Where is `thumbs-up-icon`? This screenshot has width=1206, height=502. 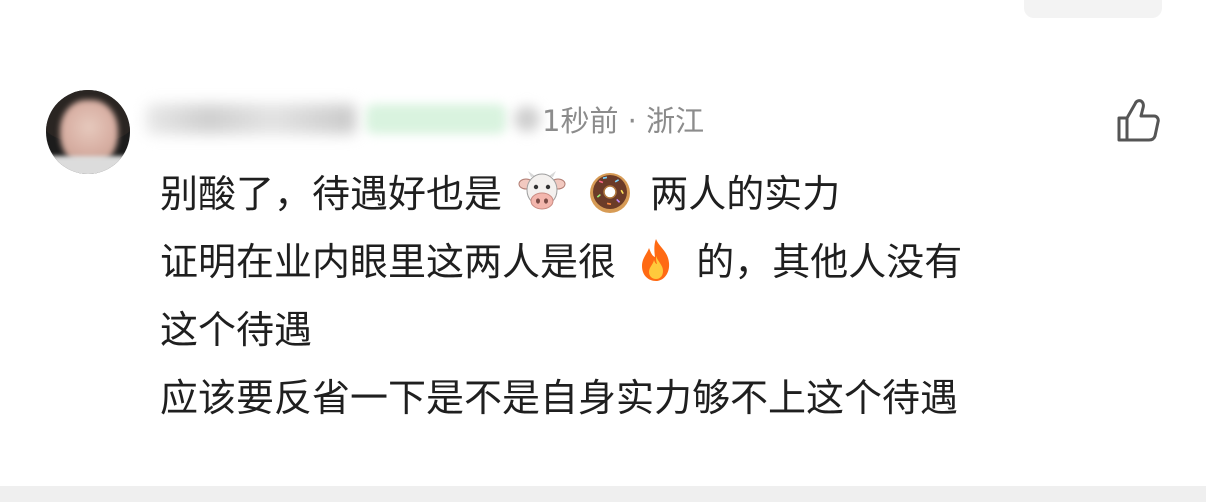
thumbs-up-icon is located at coordinates (1138, 120).